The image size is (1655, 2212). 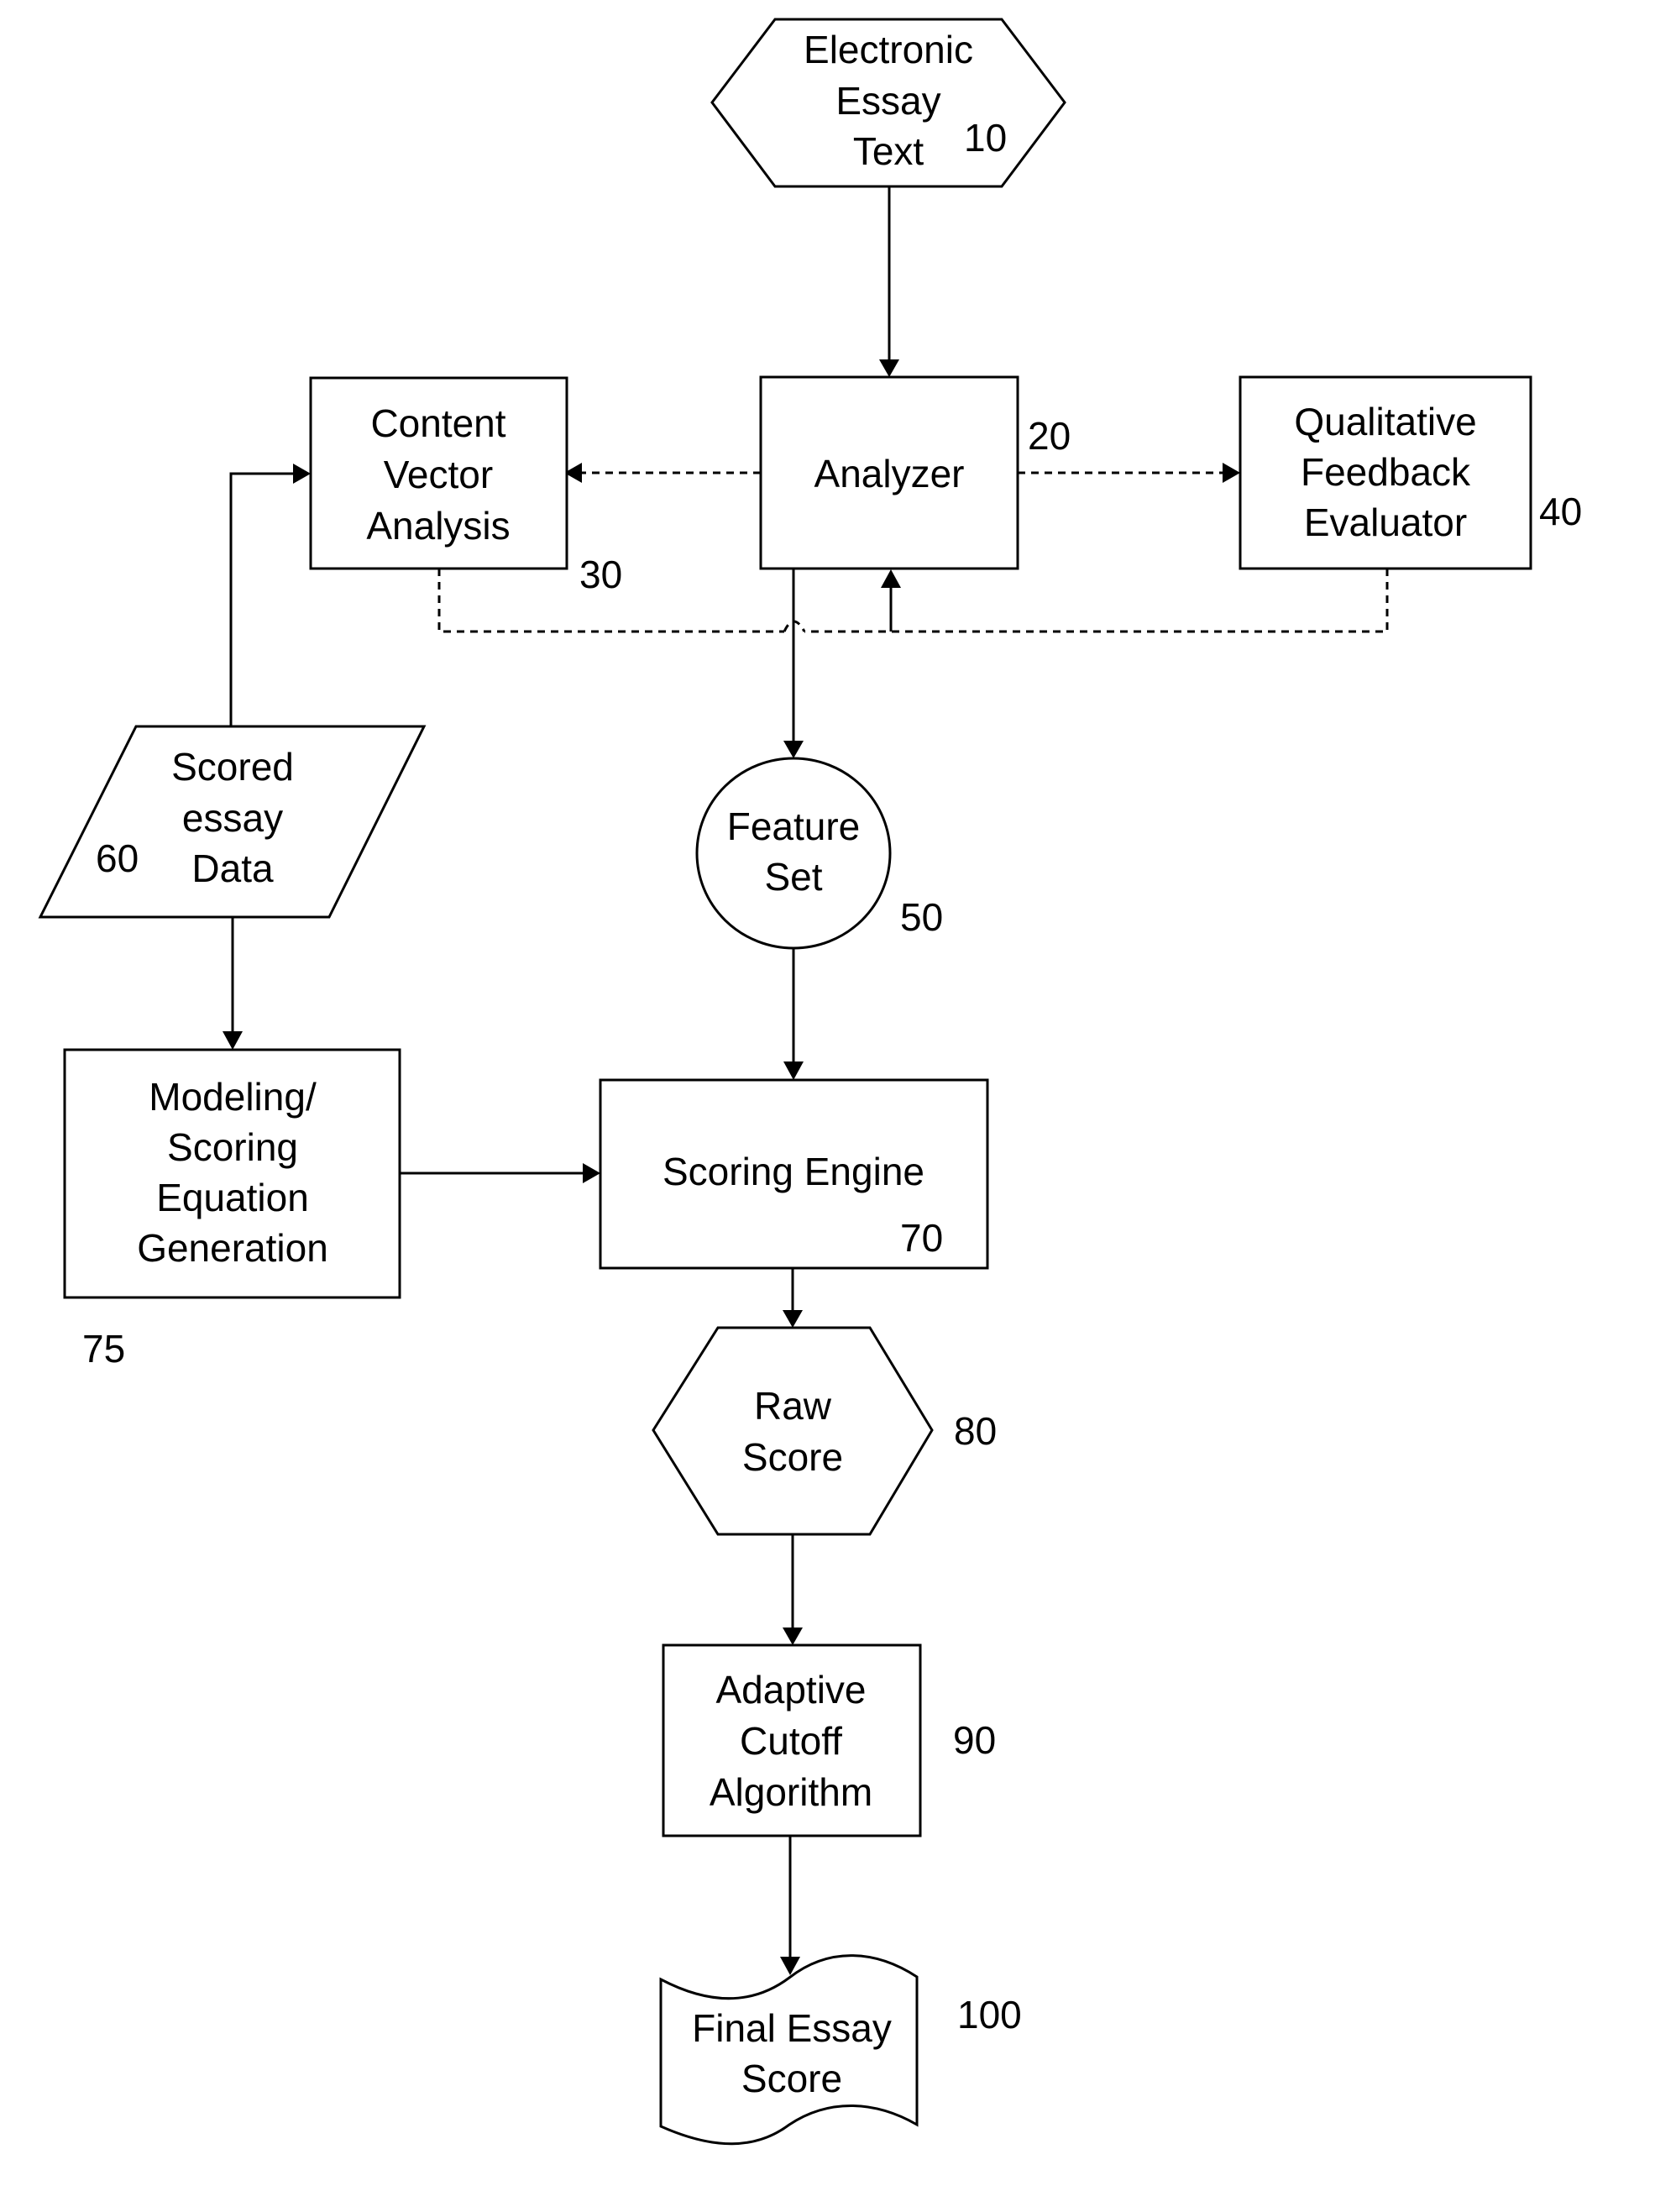 I want to click on reference-number: 40, so click(x=1560, y=511).